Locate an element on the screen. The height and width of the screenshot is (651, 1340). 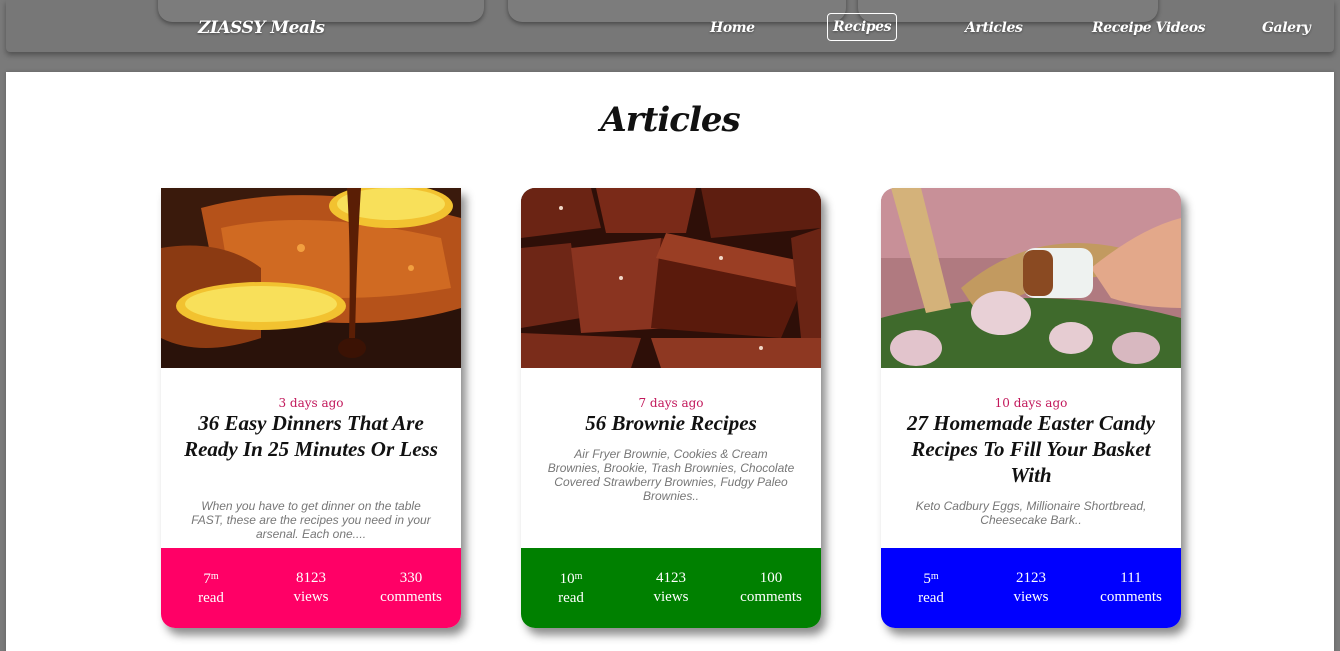
stat-comments: 100 comments is located at coordinates (771, 588).